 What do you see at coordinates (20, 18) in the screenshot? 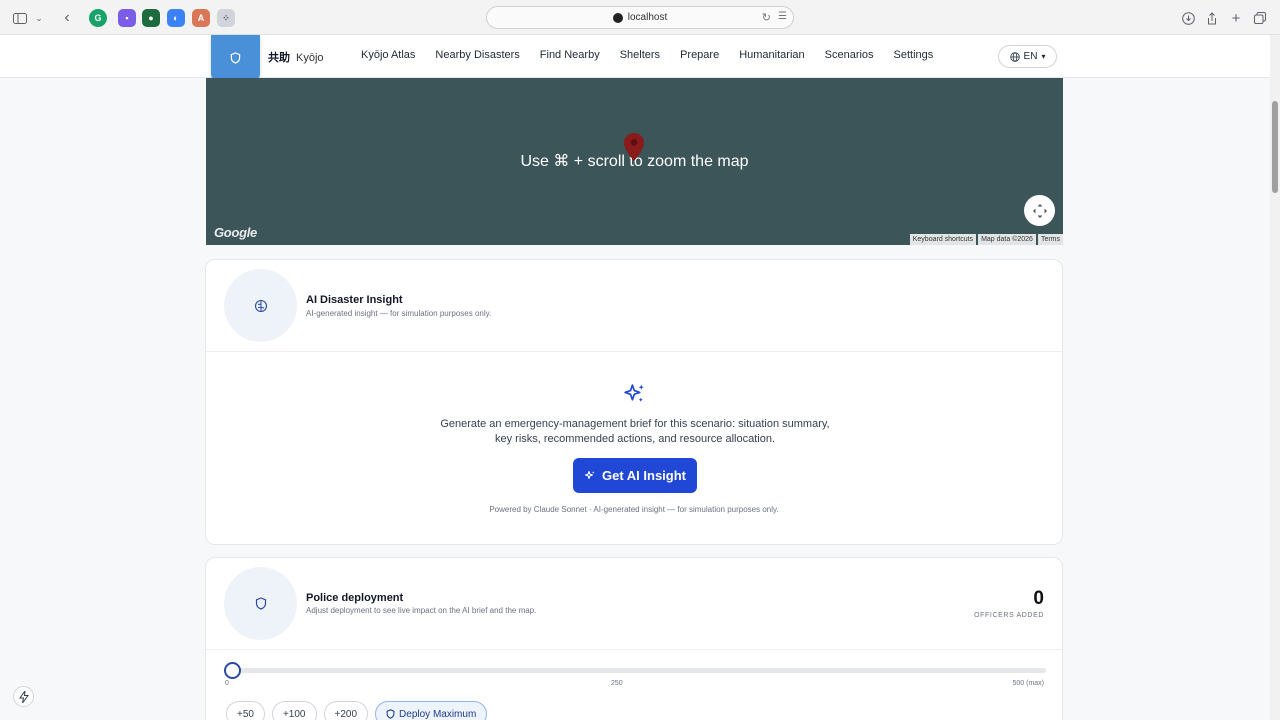
I see `sidebar-toggle-icon` at bounding box center [20, 18].